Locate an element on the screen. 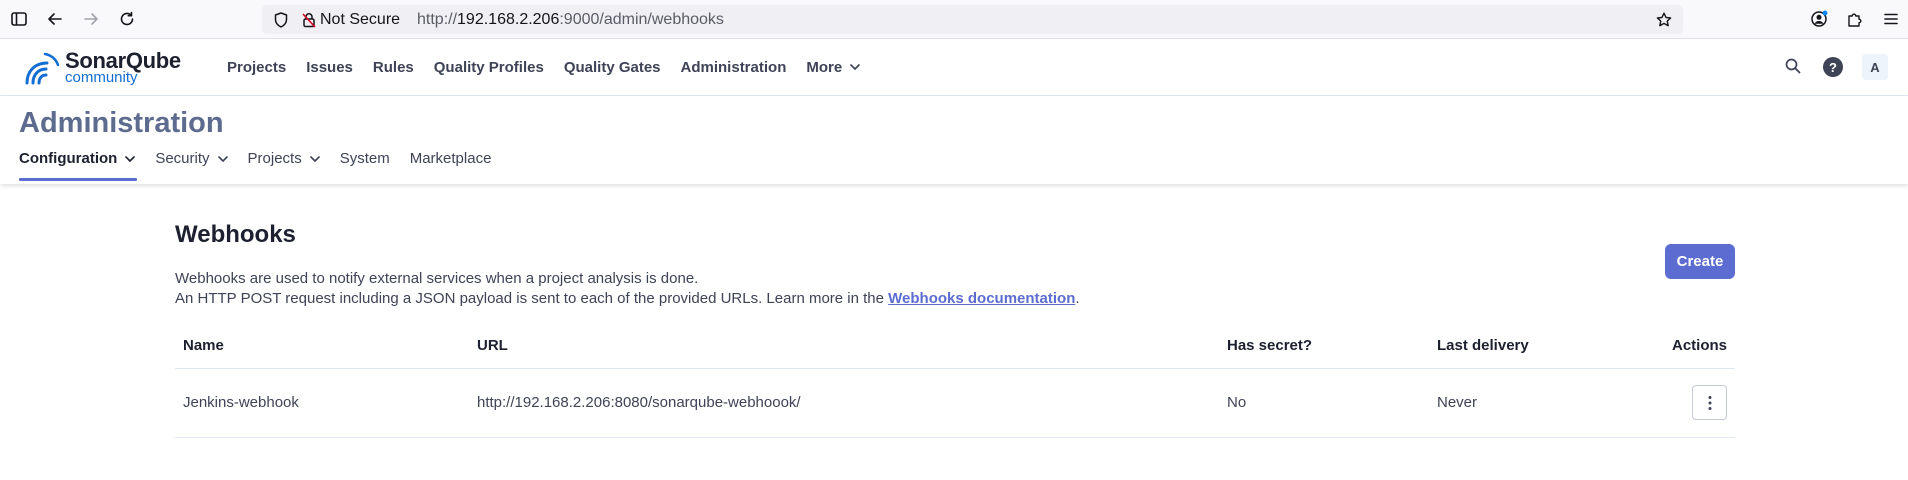 The height and width of the screenshot is (480, 1908). column-header-has-secret: Has secret? is located at coordinates (1324, 346).